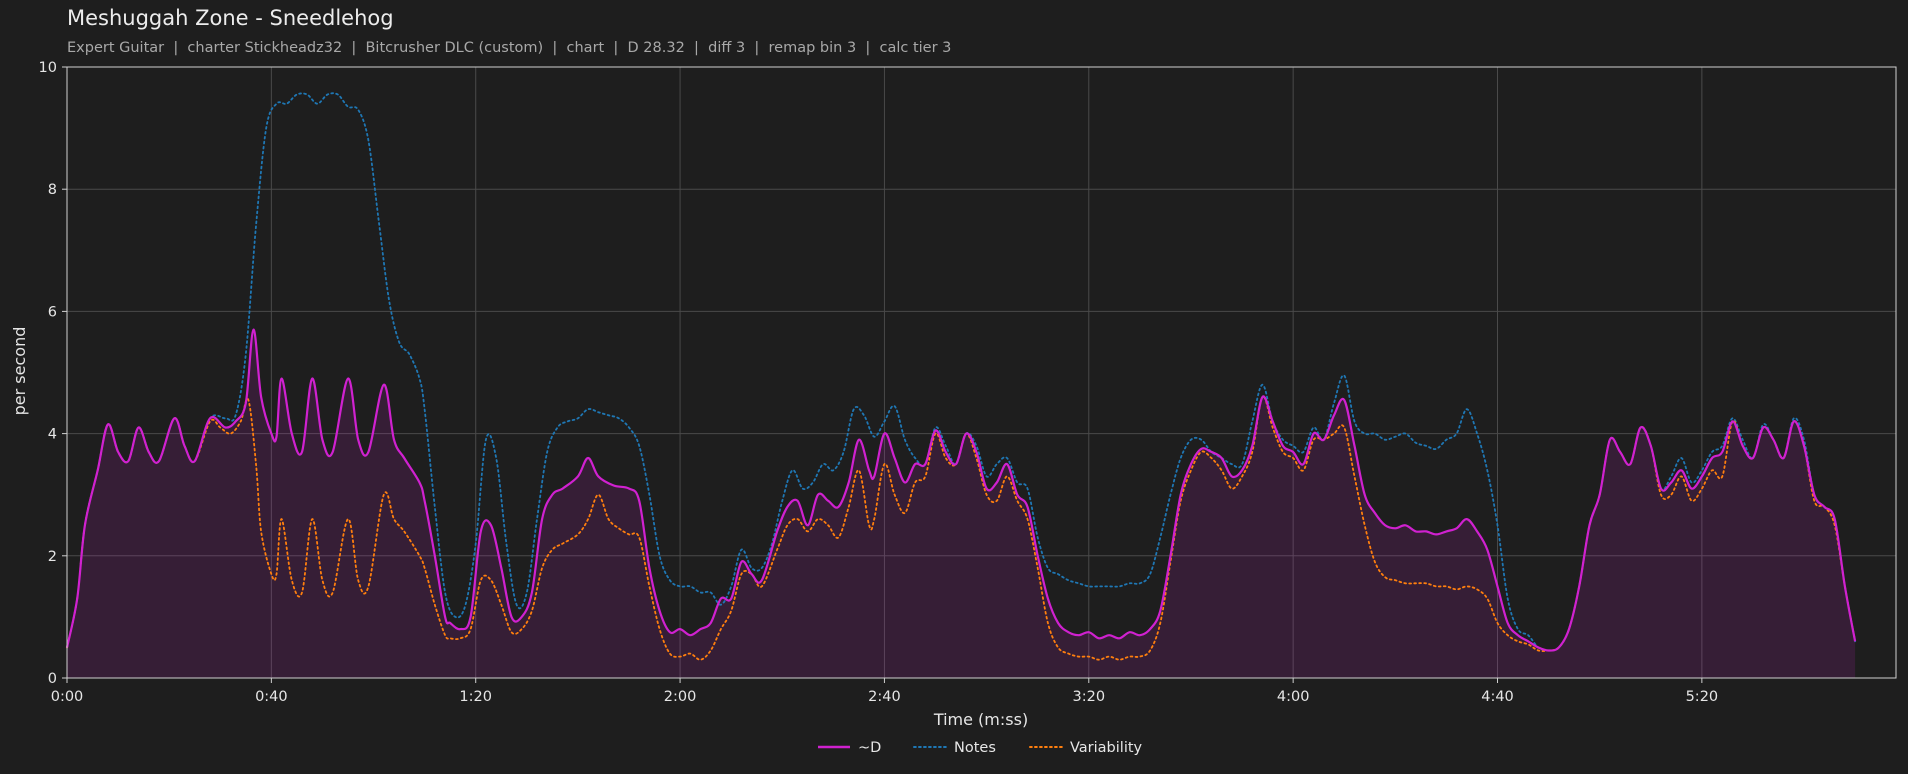  Describe the element at coordinates (19, 371) in the screenshot. I see `y-axis-label: per second` at that location.